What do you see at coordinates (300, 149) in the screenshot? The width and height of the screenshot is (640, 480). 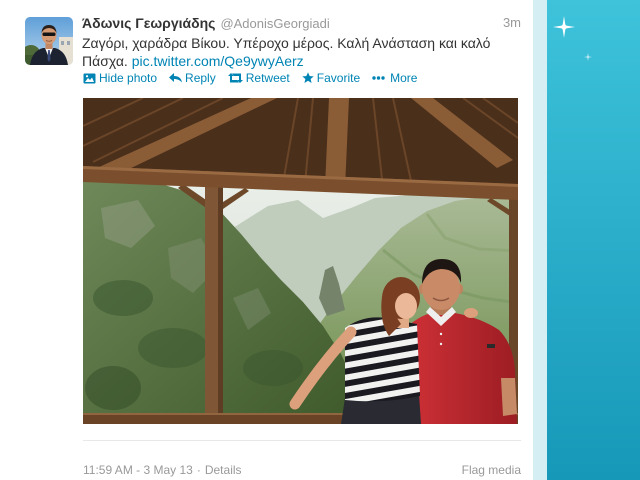 I see `gazebo-roof` at bounding box center [300, 149].